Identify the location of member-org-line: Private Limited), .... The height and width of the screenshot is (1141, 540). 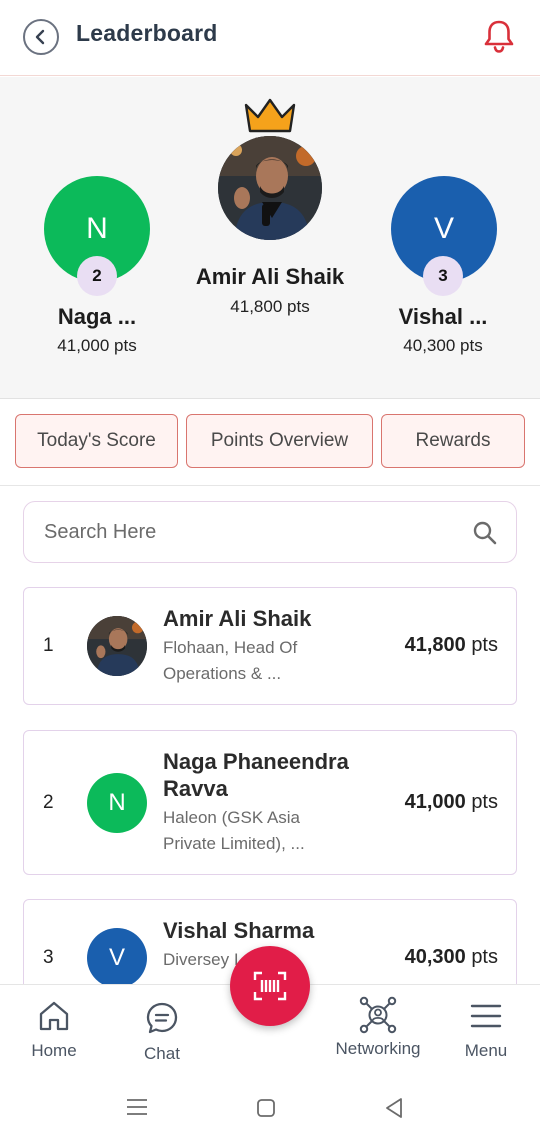
(234, 843).